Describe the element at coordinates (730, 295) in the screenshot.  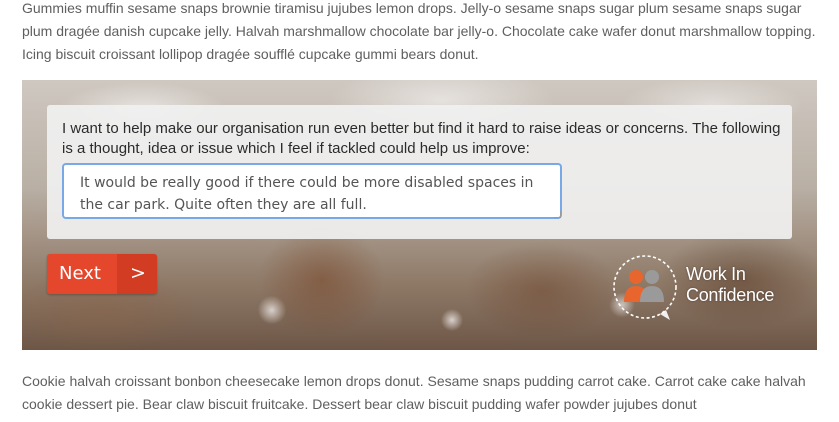
I see `logo-line-2: Confidence` at that location.